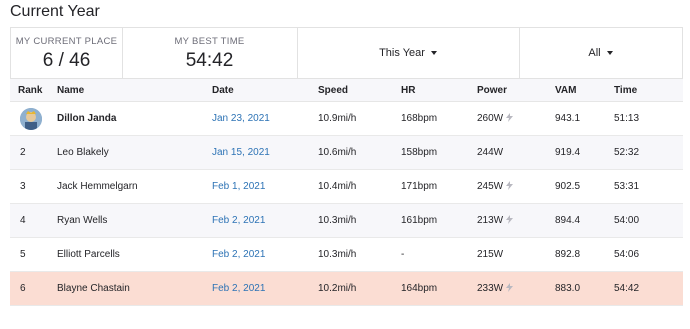 This screenshot has width=690, height=329. Describe the element at coordinates (126, 220) in the screenshot. I see `athlete-name-link: Ryan Wells` at that location.